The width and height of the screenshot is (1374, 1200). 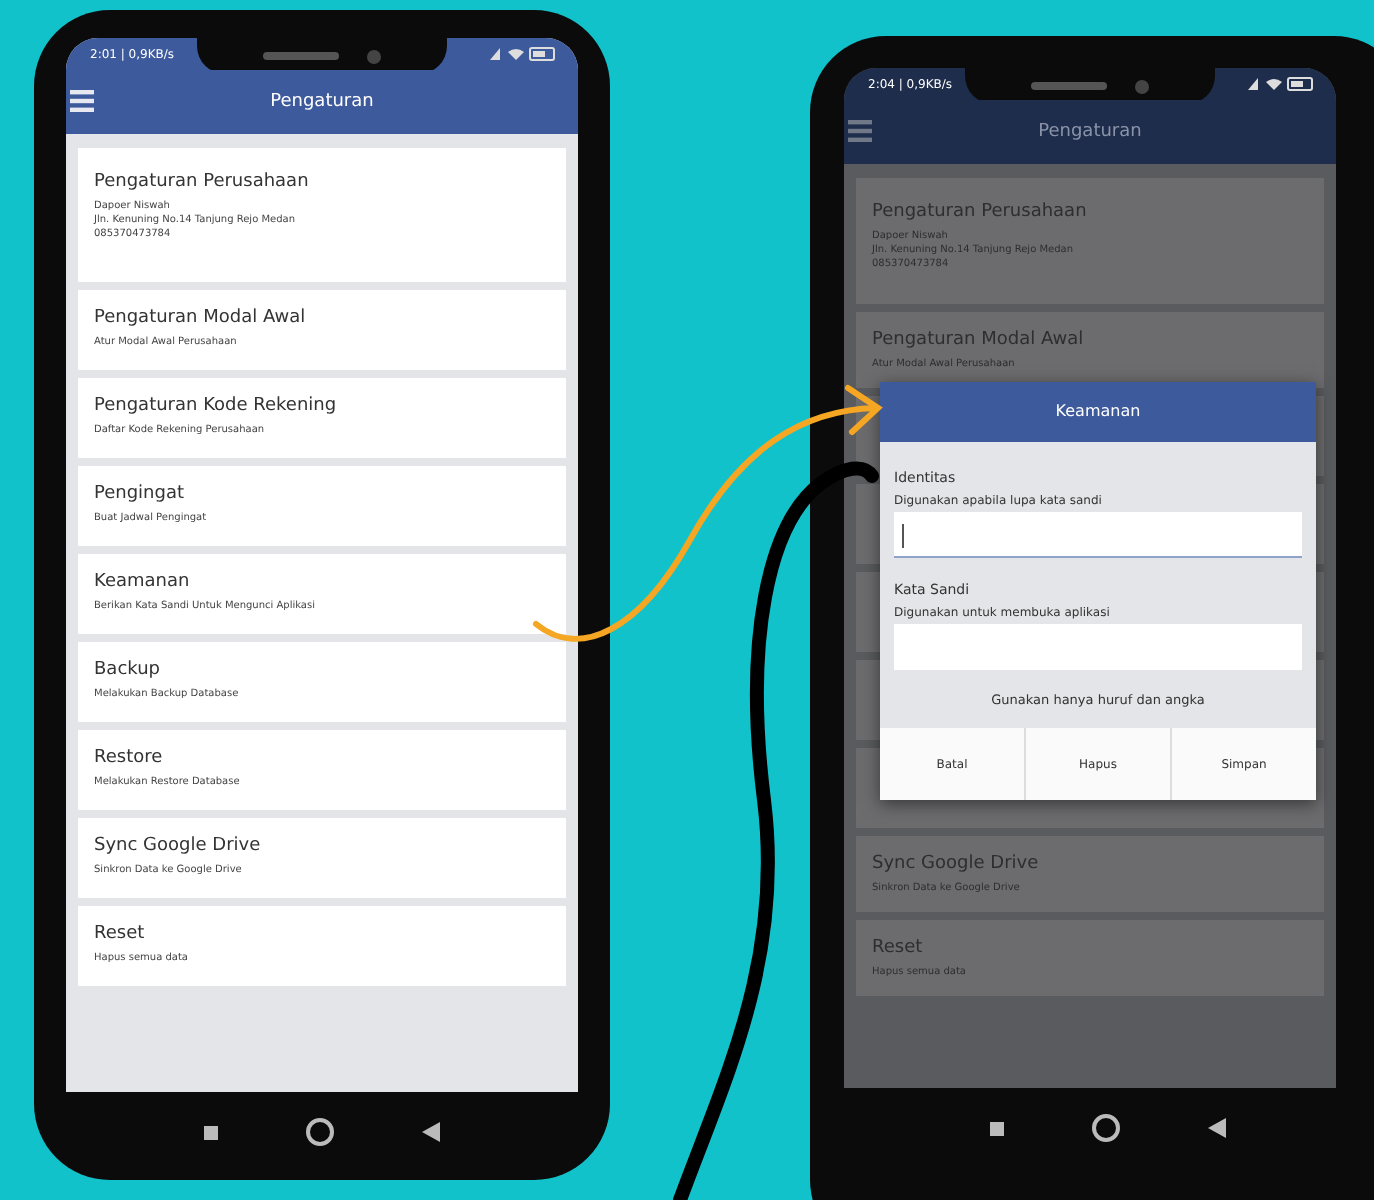 What do you see at coordinates (140, 494) in the screenshot?
I see `item-title: Pengingat` at bounding box center [140, 494].